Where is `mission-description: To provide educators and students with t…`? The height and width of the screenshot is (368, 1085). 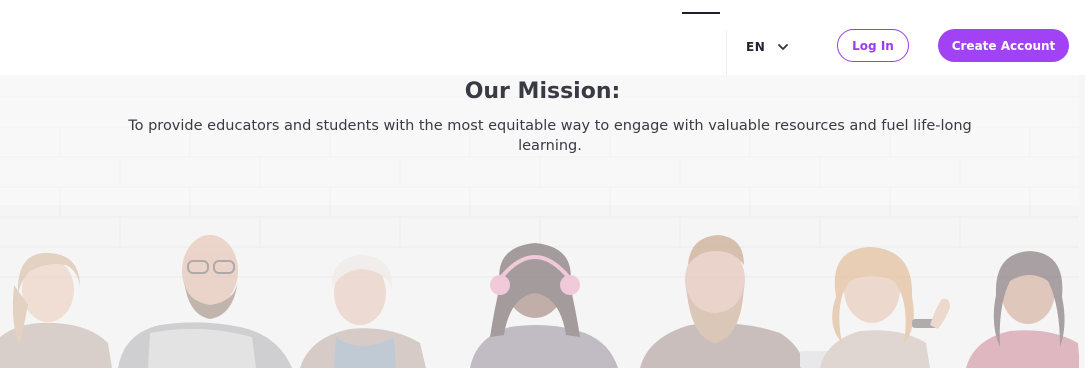
mission-description: To provide educators and students with t… is located at coordinates (550, 136).